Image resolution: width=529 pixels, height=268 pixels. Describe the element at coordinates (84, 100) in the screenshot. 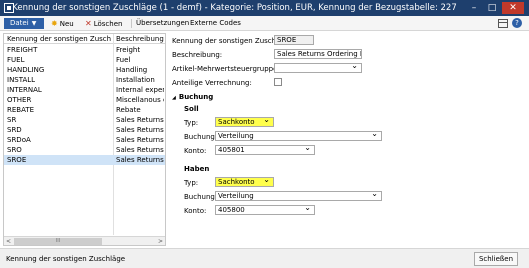

I see `table-row: OTHER Miscellanous char` at that location.